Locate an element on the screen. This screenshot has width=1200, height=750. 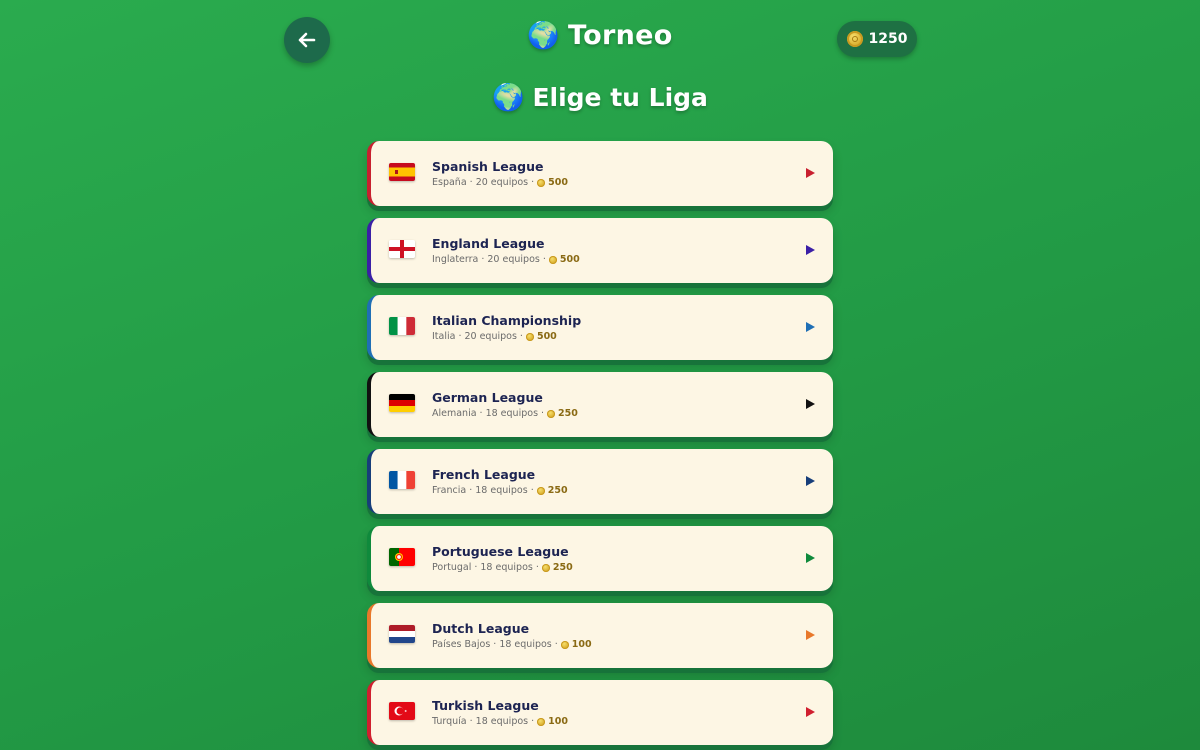
league-country: Turquía is located at coordinates (449, 721).